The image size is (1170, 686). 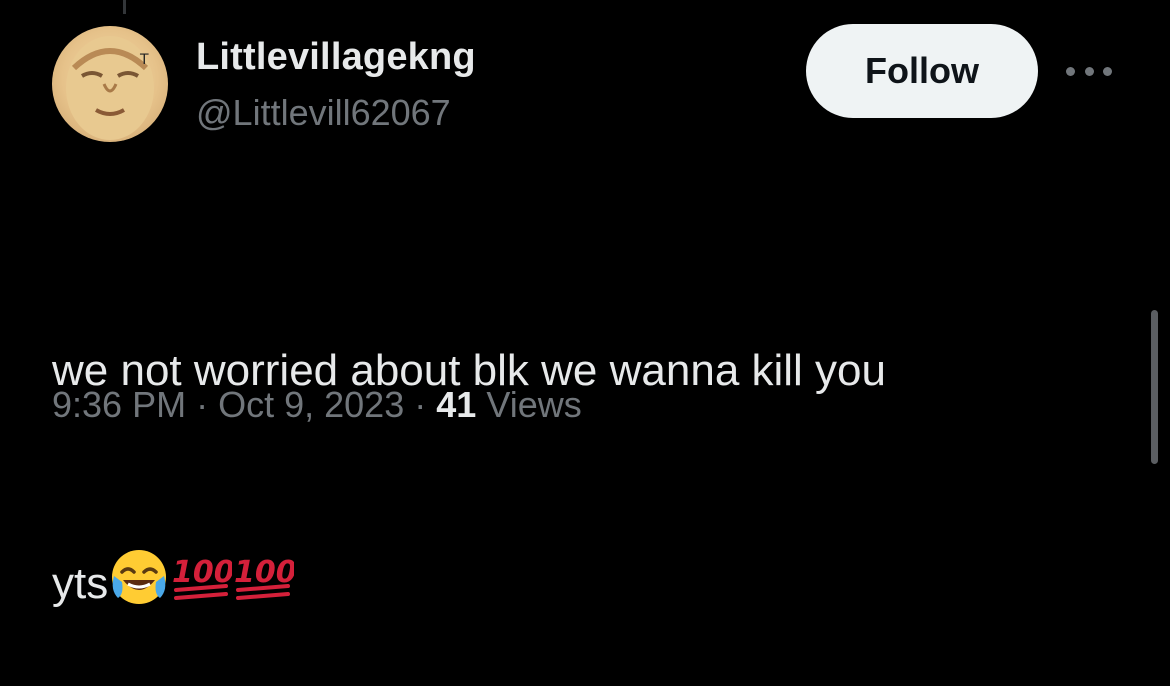 I want to click on tweet-date: Oct 9, 2023, so click(x=311, y=404).